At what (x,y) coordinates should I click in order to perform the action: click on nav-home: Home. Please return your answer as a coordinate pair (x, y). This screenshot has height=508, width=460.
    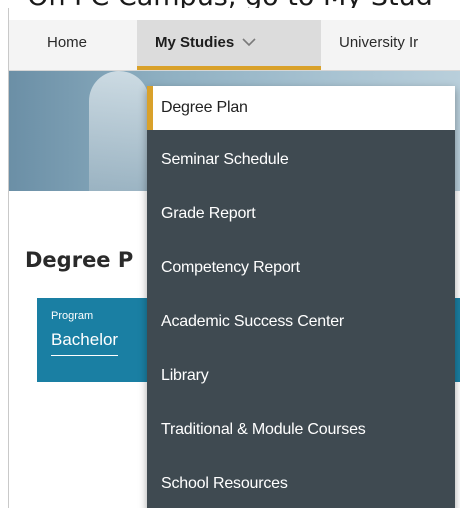
    Looking at the image, I should click on (67, 45).